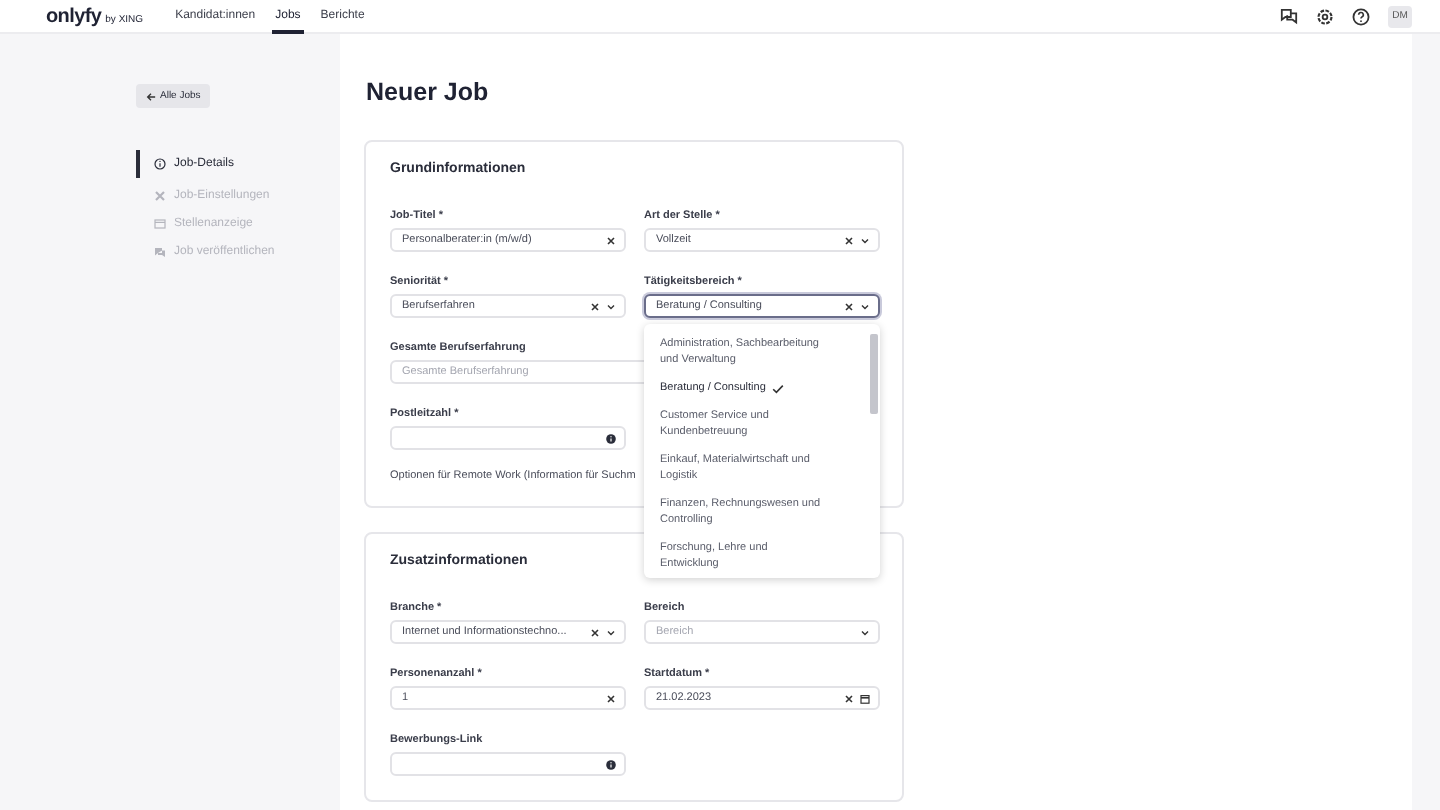  Describe the element at coordinates (1361, 16) in the screenshot. I see `help-icon` at that location.